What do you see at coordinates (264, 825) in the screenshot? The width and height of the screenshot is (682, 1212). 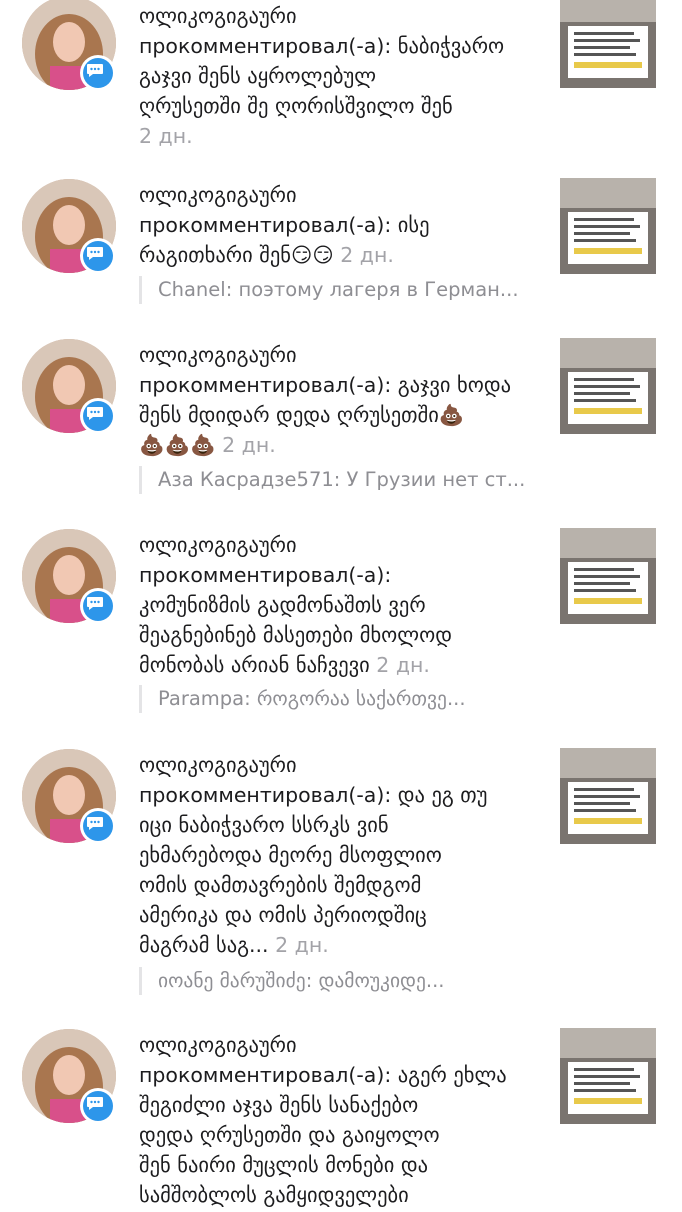 I see `comment-line: იცი ნაბიჭვარო სსრკს ვინ` at bounding box center [264, 825].